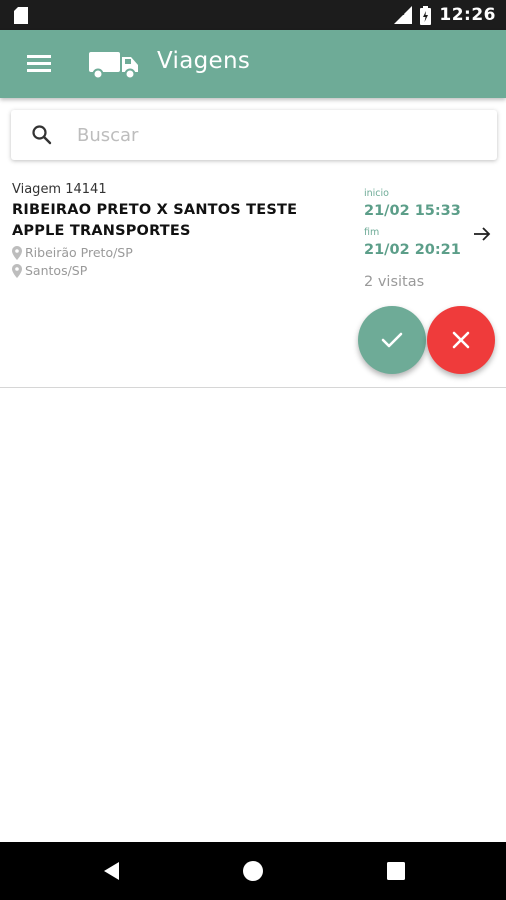 Image resolution: width=506 pixels, height=900 pixels. What do you see at coordinates (56, 270) in the screenshot?
I see `trip-destination-label: Santos/SP` at bounding box center [56, 270].